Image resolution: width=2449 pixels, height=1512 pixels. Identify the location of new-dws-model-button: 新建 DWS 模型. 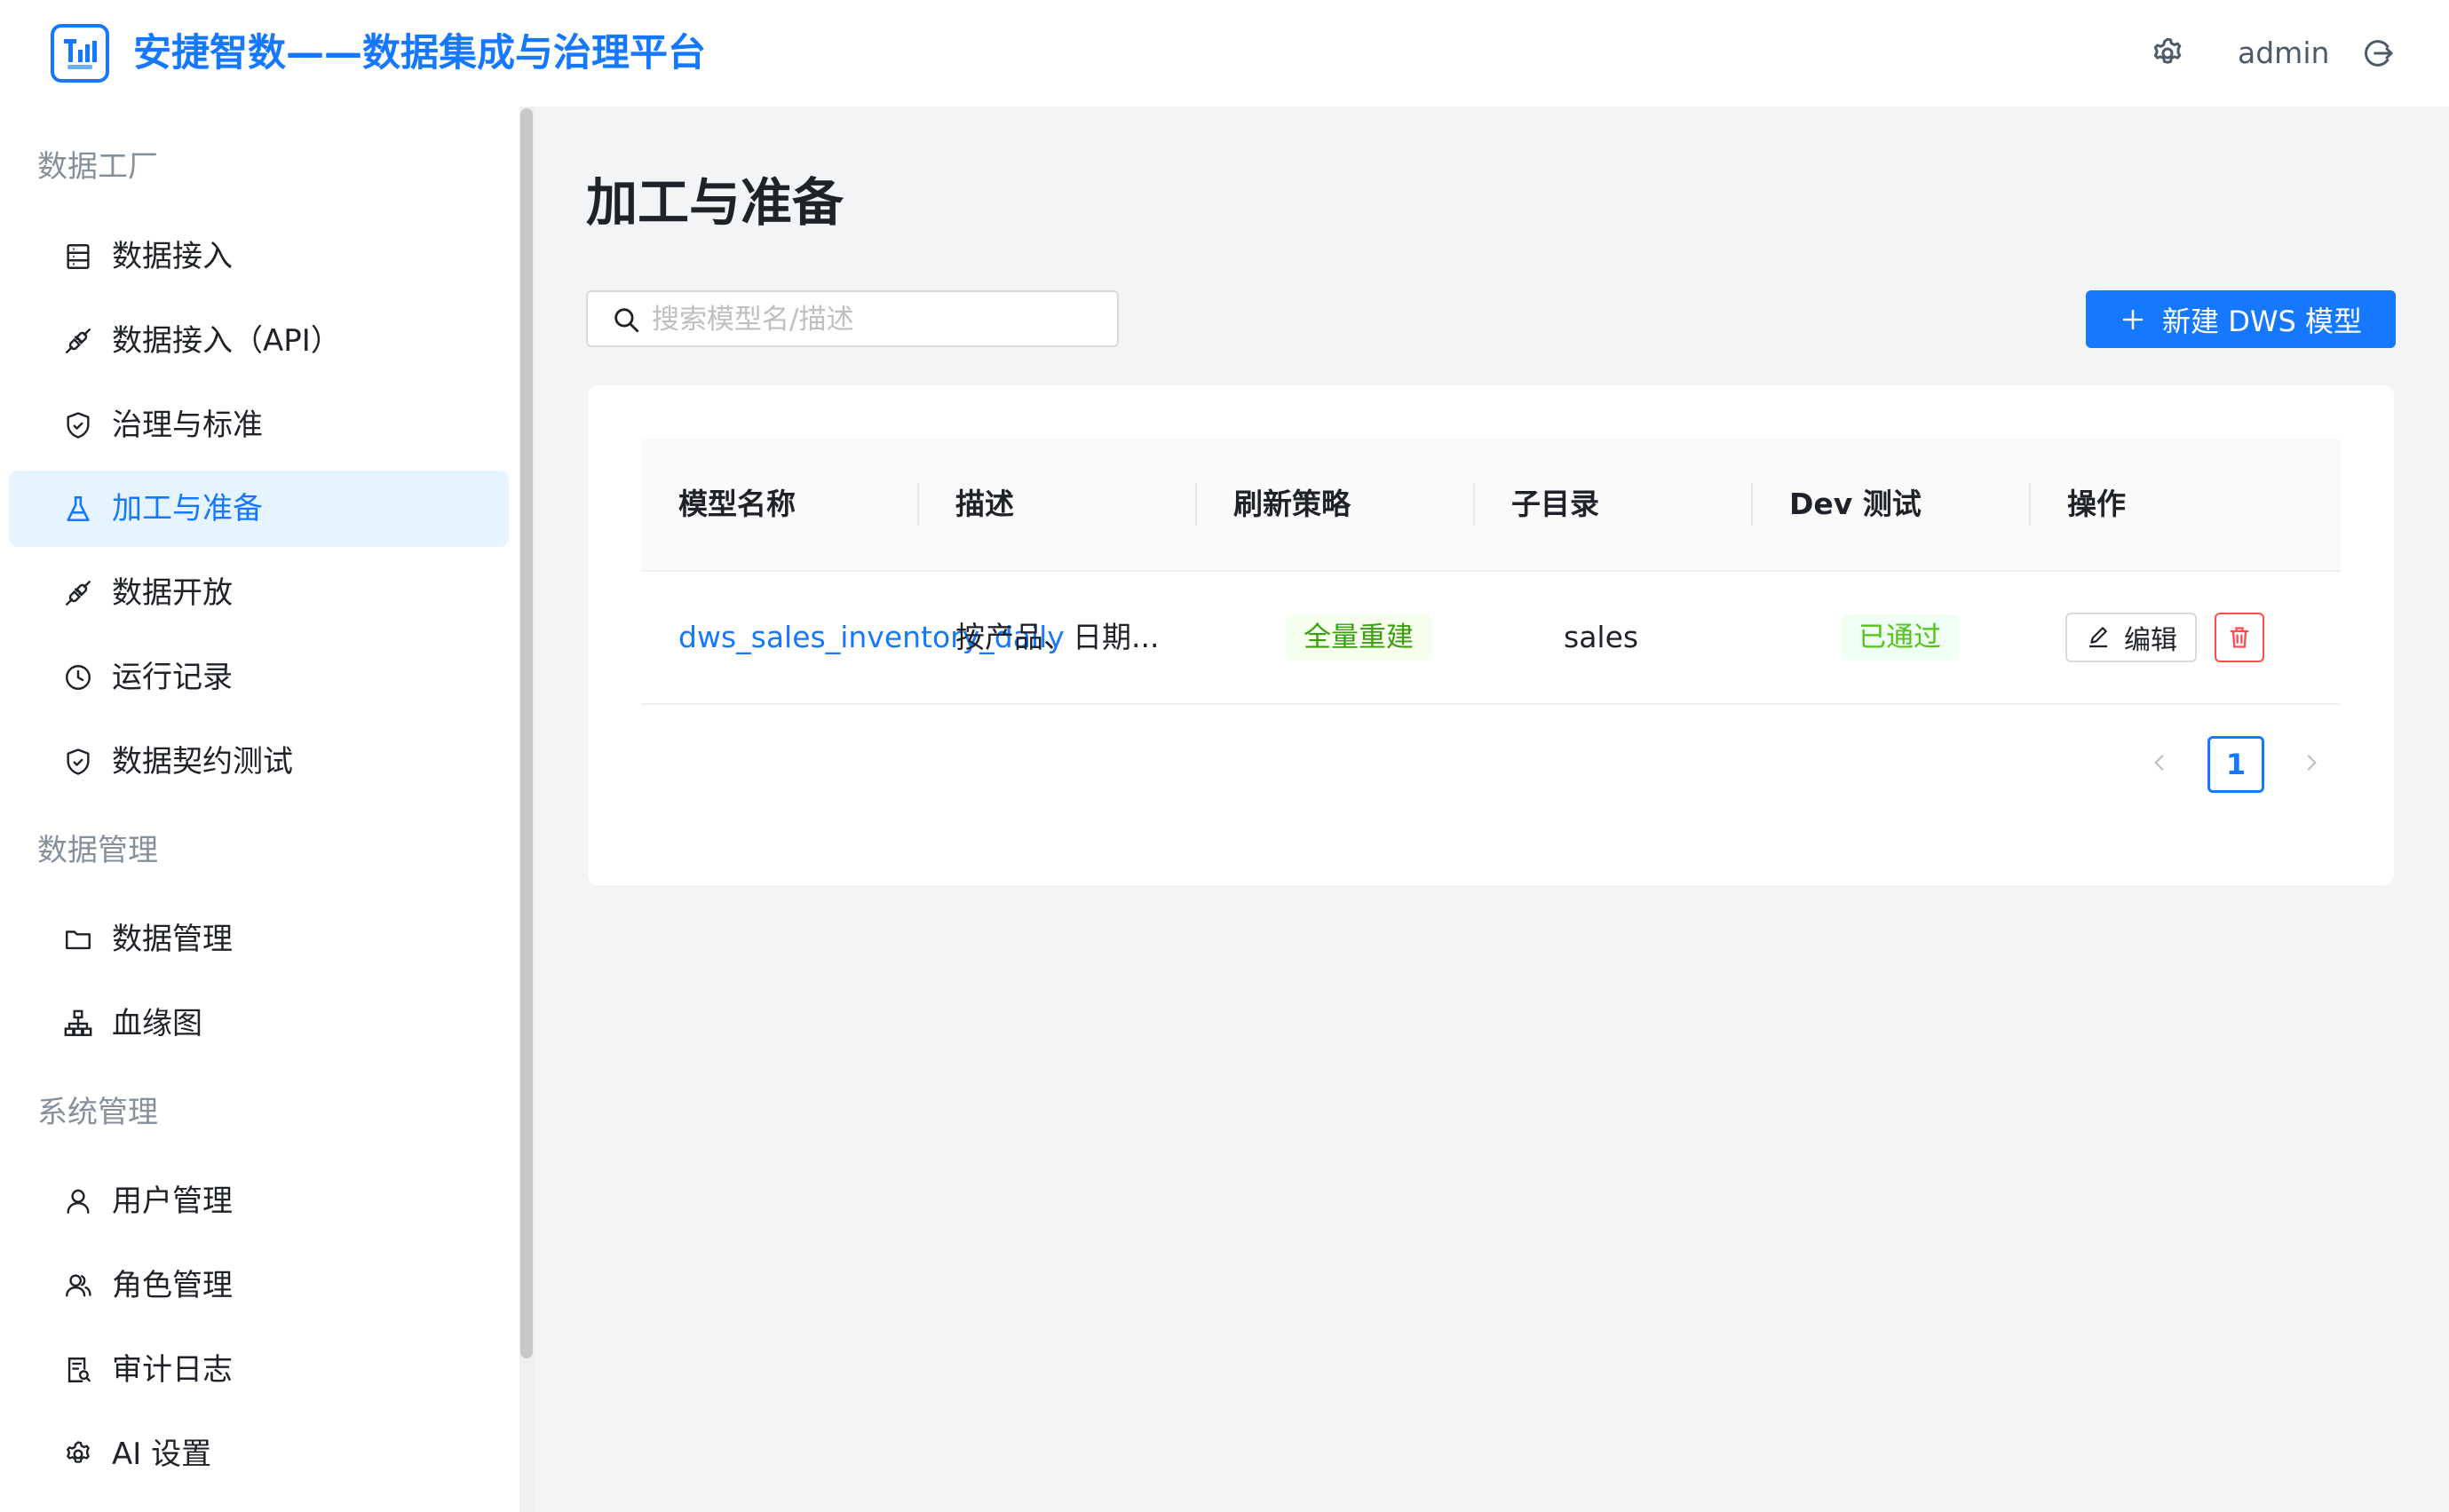
(2241, 319).